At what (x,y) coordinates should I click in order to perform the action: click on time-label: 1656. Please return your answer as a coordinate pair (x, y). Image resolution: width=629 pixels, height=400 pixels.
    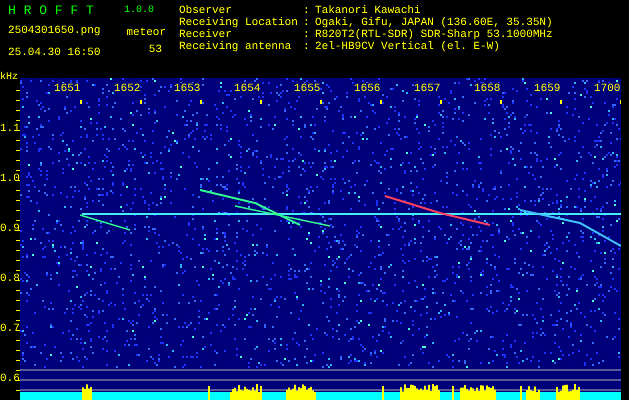
    Looking at the image, I should click on (367, 89).